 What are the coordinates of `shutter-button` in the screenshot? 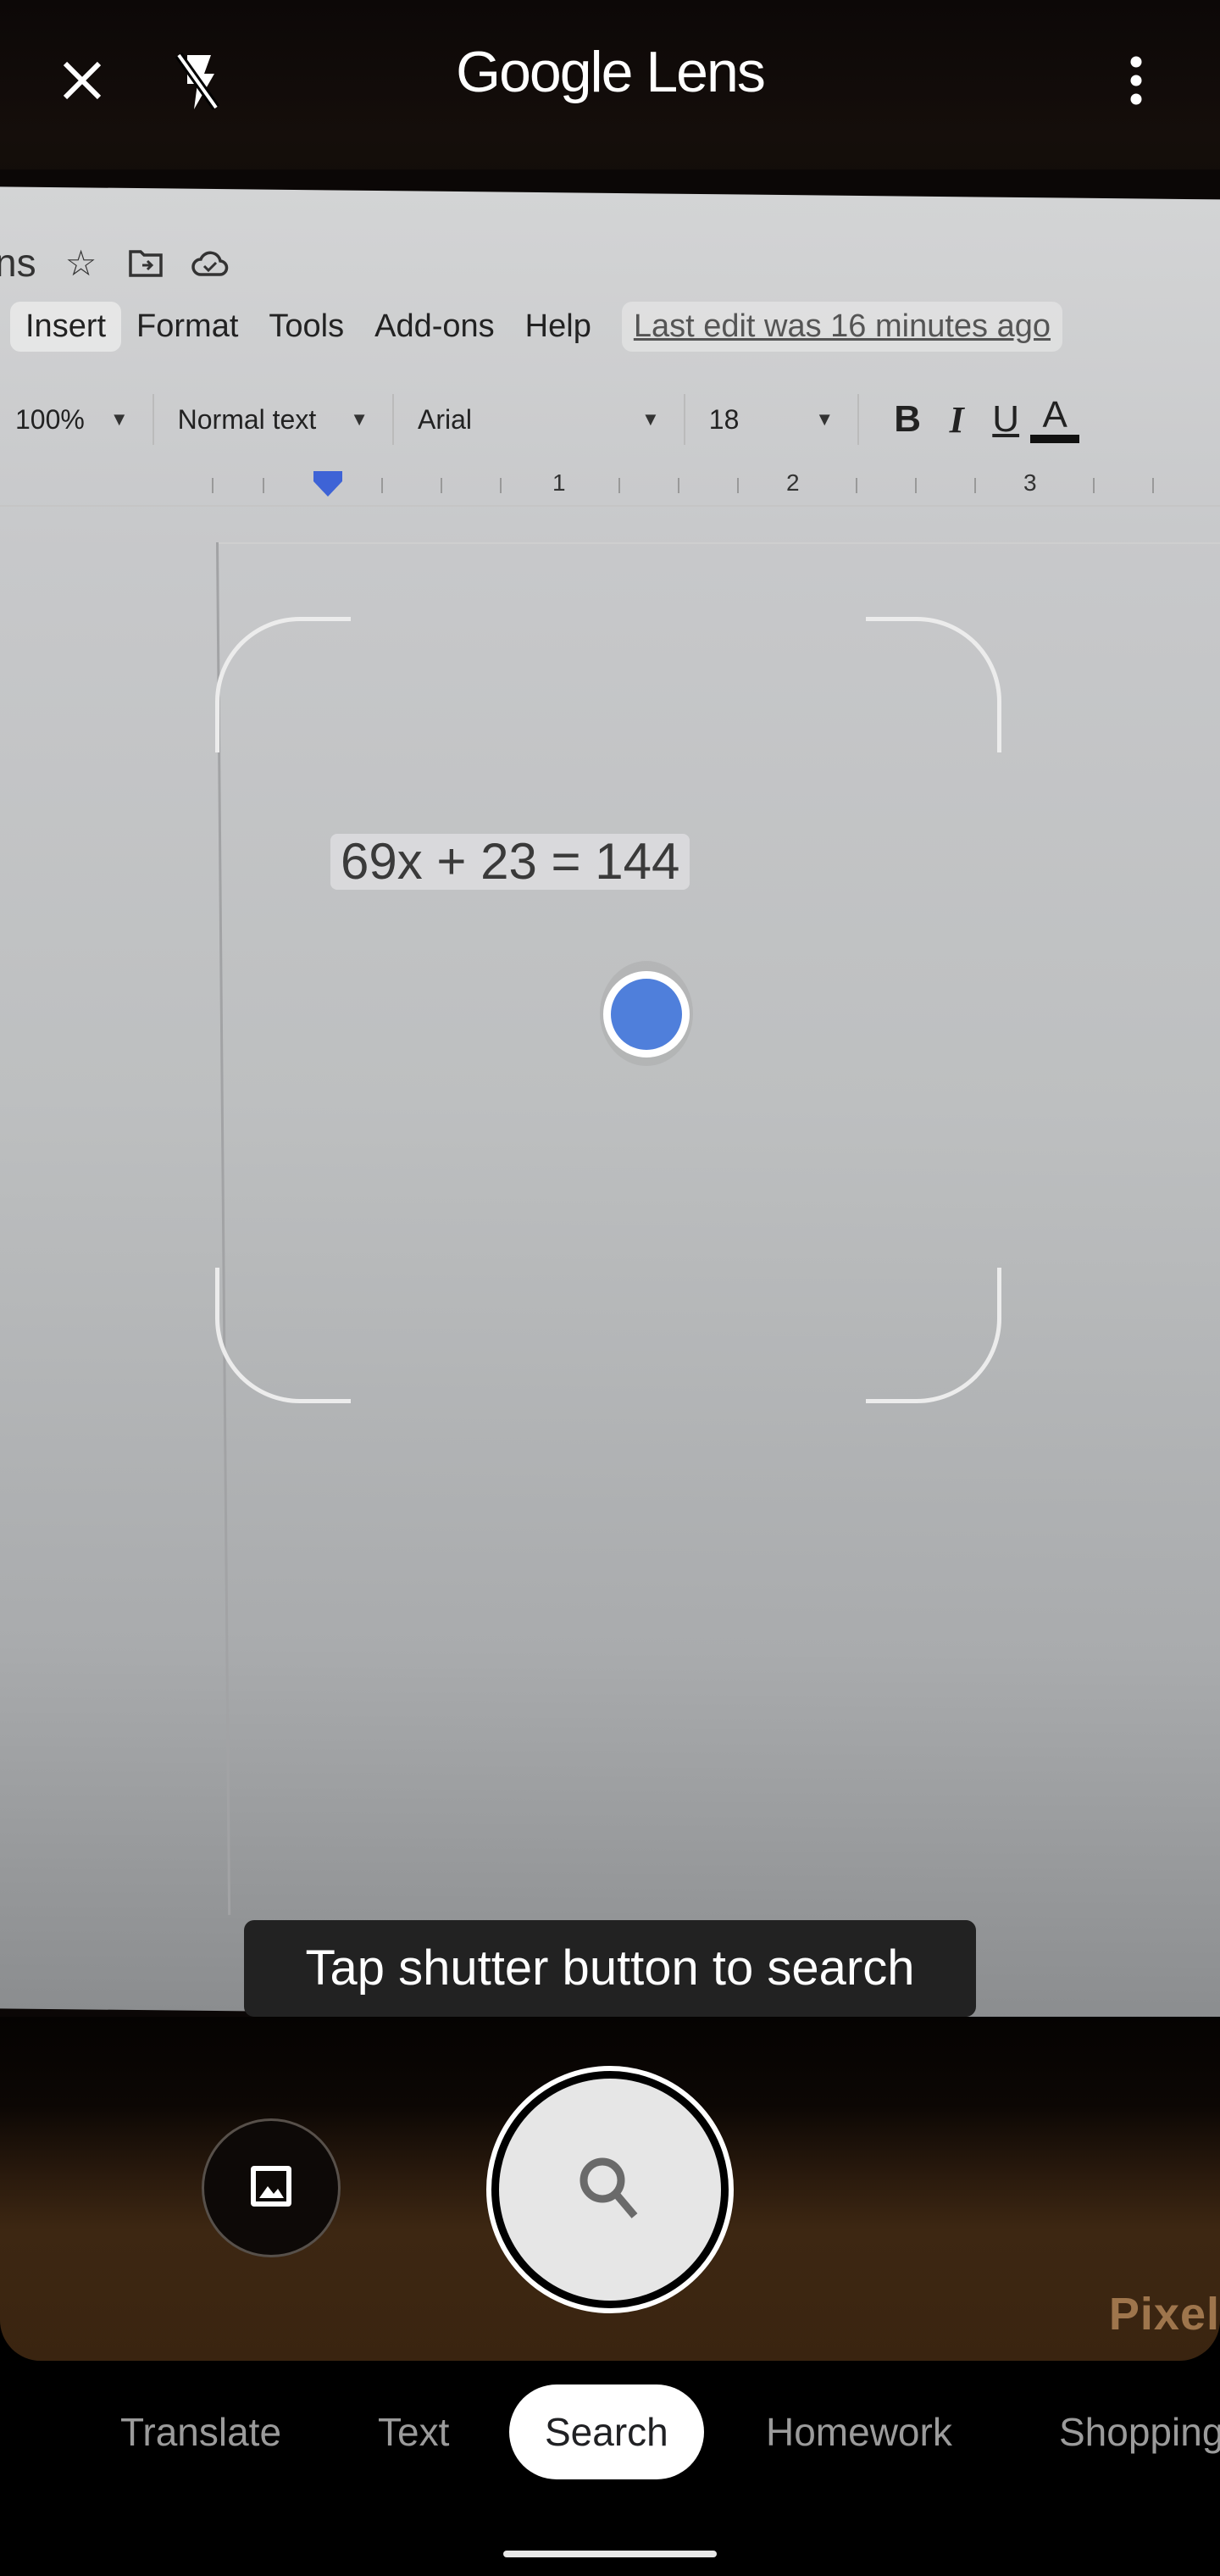 It's located at (610, 2189).